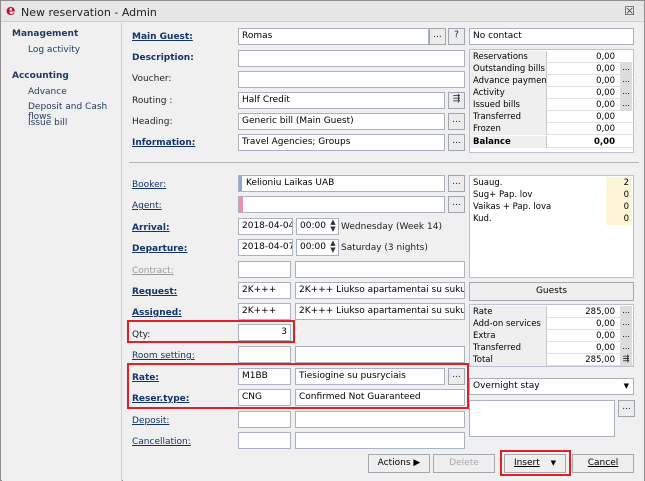 The height and width of the screenshot is (481, 645). What do you see at coordinates (551, 219) in the screenshot?
I see `guest-row: Kud. 0` at bounding box center [551, 219].